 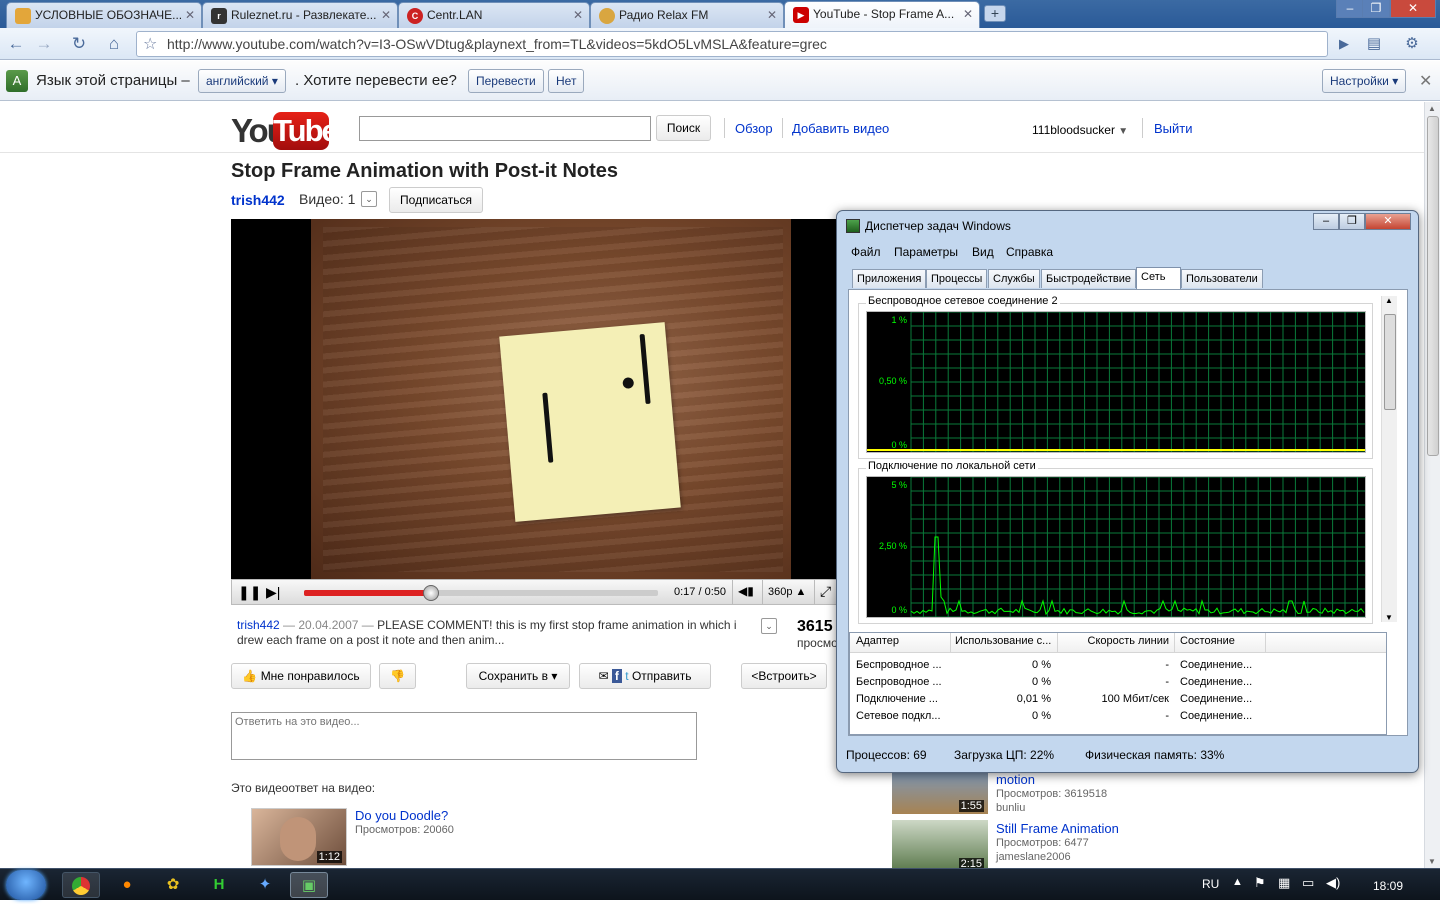 What do you see at coordinates (81, 885) in the screenshot?
I see `chrome-icon` at bounding box center [81, 885].